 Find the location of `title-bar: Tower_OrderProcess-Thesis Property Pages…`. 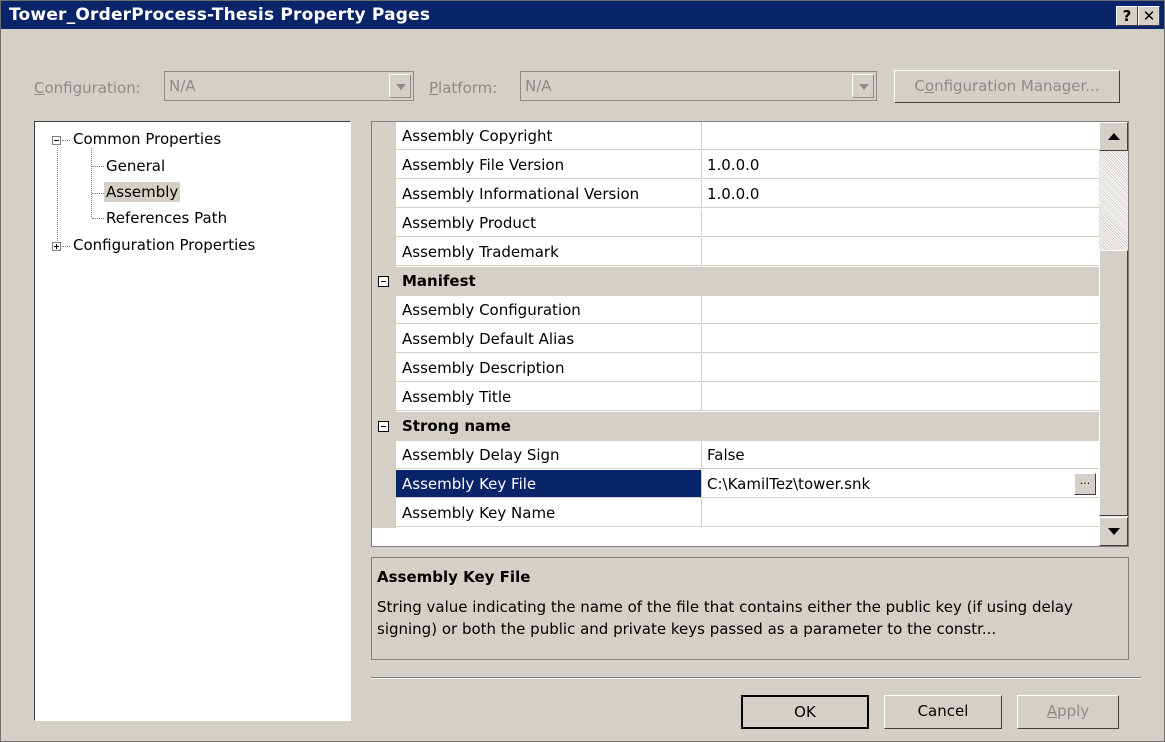

title-bar: Tower_OrderProcess-Thesis Property Pages… is located at coordinates (582, 15).